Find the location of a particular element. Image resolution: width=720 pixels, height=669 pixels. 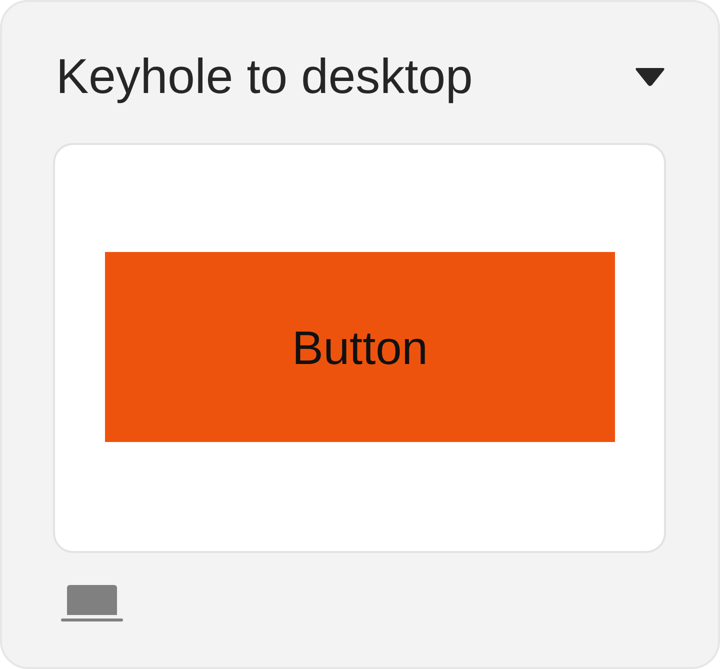

laptop-icon is located at coordinates (92, 603).